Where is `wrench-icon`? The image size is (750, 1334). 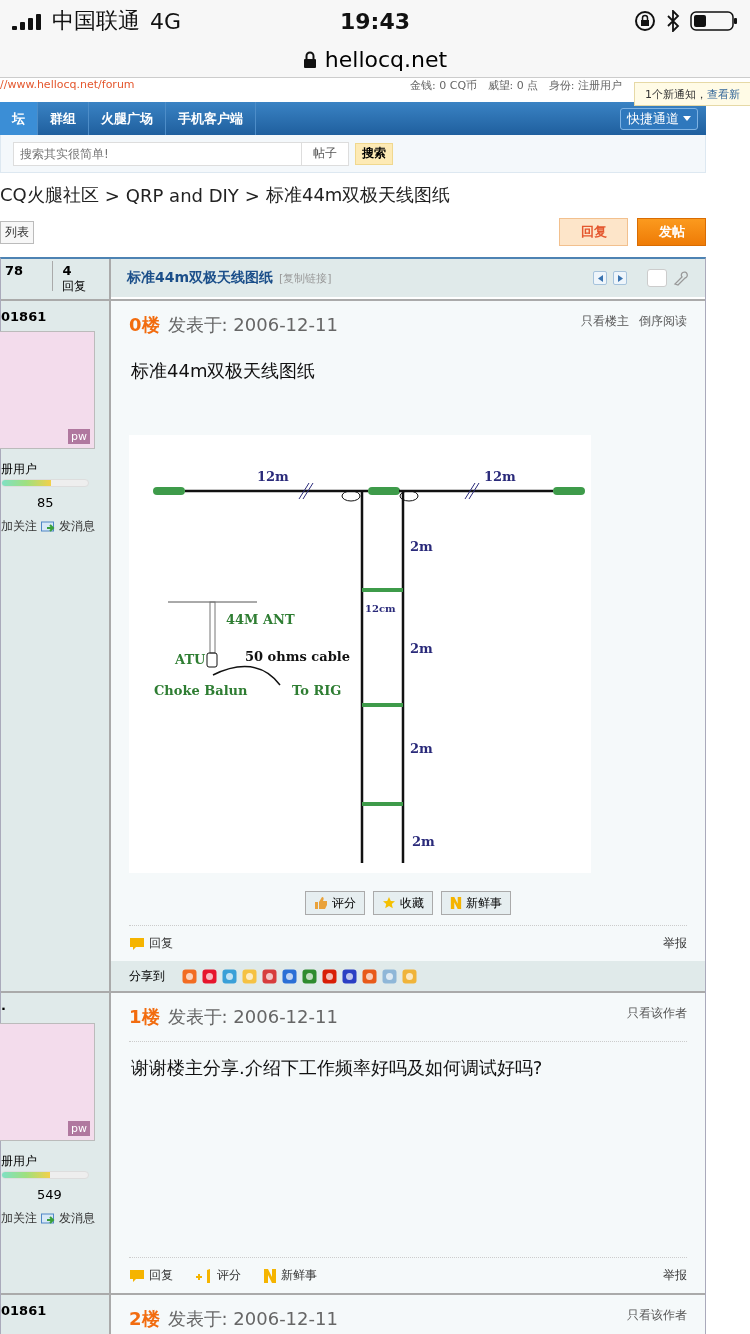 wrench-icon is located at coordinates (681, 278).